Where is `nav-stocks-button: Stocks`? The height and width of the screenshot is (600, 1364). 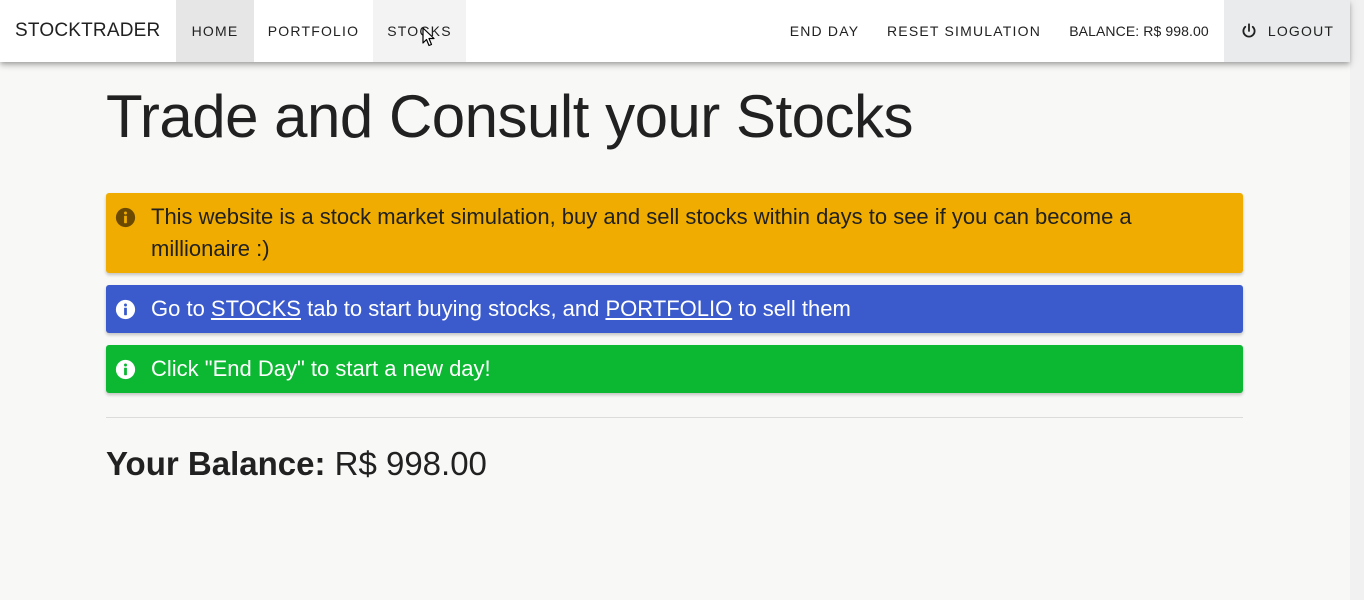 nav-stocks-button: Stocks is located at coordinates (419, 31).